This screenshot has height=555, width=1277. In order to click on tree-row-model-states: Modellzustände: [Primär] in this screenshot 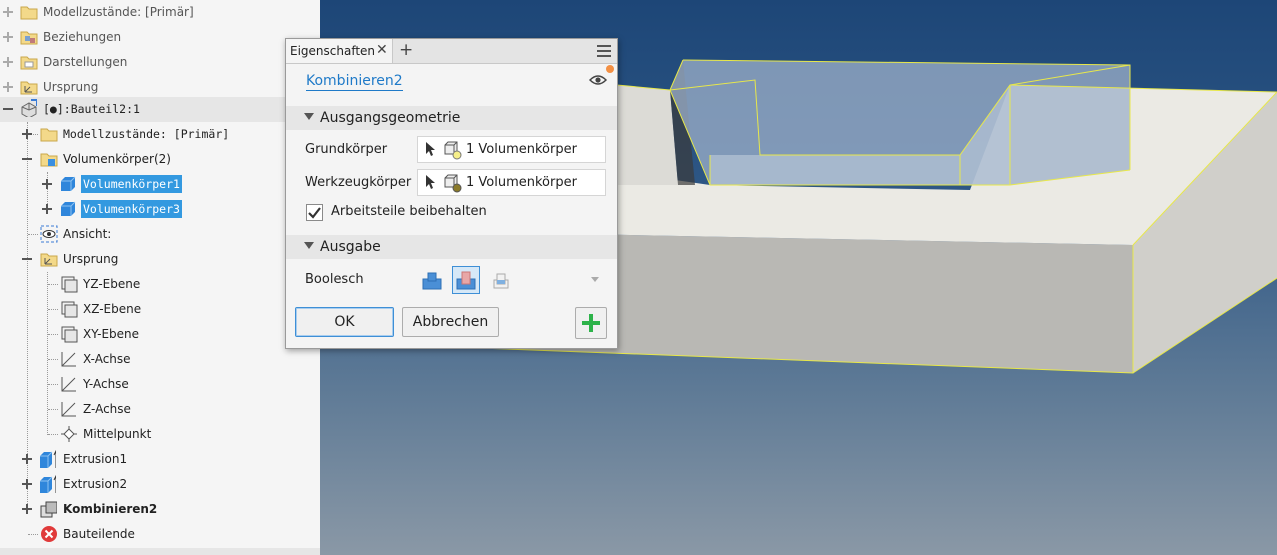, I will do `click(160, 134)`.